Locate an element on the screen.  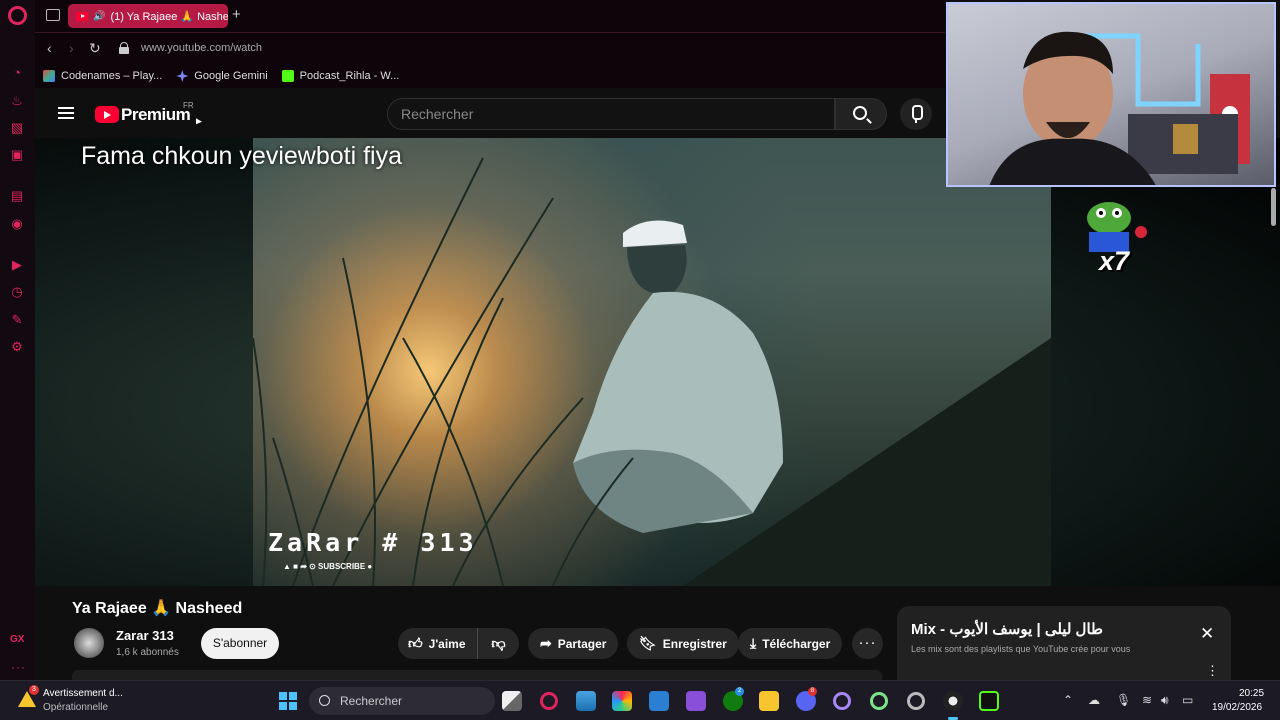
tab-youtube: 🔊 (1) Ya Rajaee 🙏 Nashe is located at coordinates (148, 16).